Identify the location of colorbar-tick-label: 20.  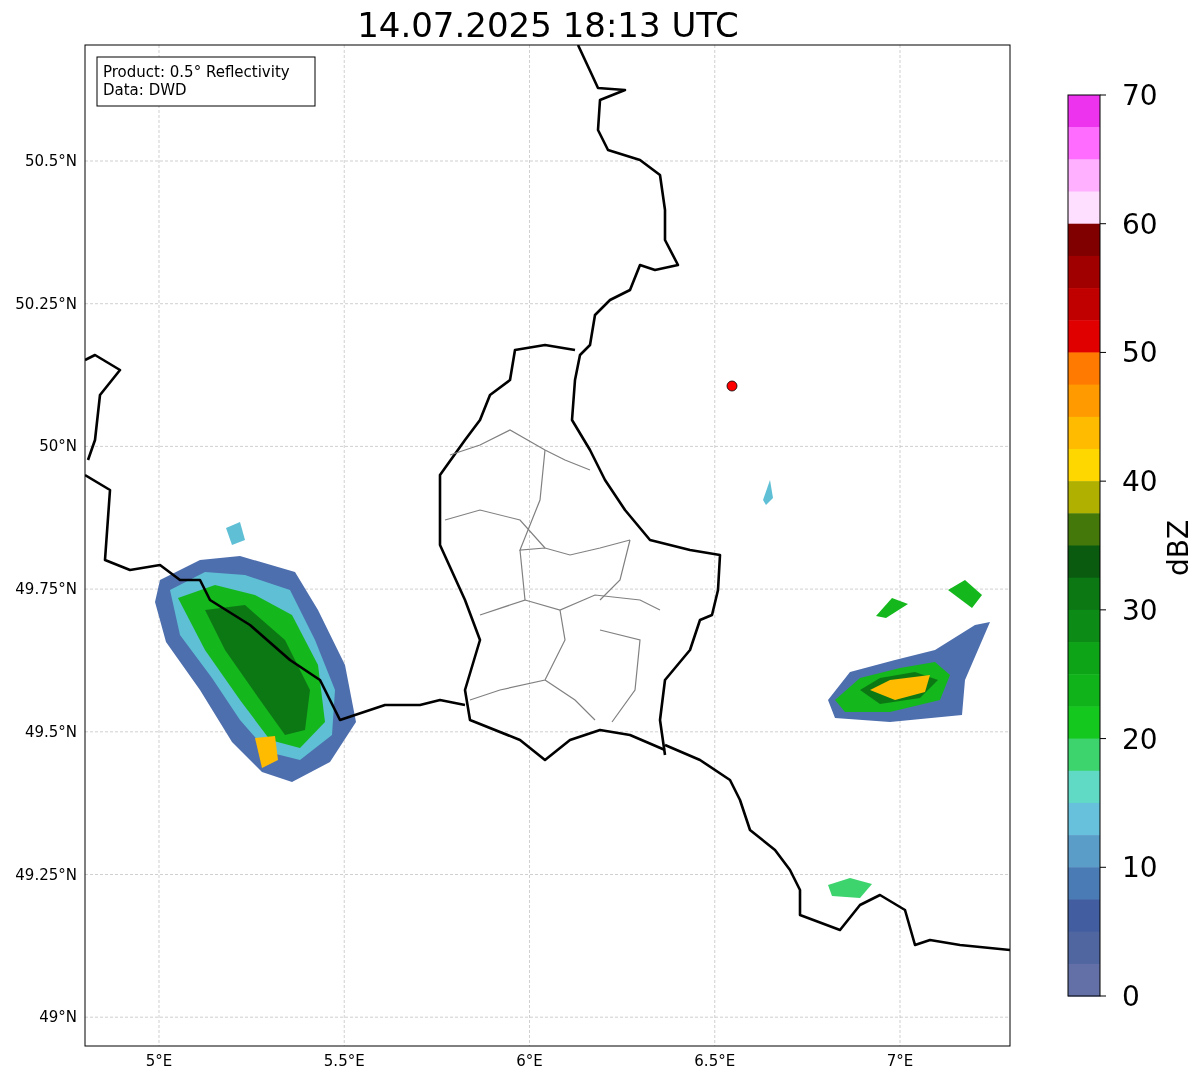
(1140, 739).